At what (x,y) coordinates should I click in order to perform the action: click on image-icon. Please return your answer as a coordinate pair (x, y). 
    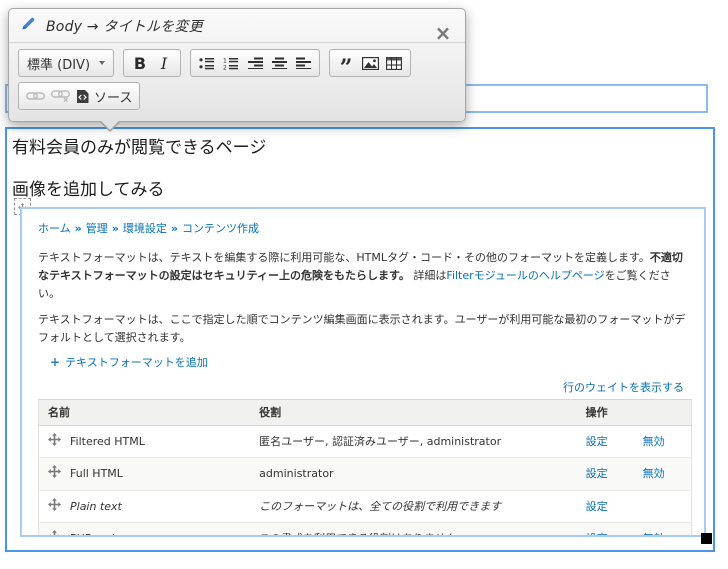
    Looking at the image, I should click on (370, 63).